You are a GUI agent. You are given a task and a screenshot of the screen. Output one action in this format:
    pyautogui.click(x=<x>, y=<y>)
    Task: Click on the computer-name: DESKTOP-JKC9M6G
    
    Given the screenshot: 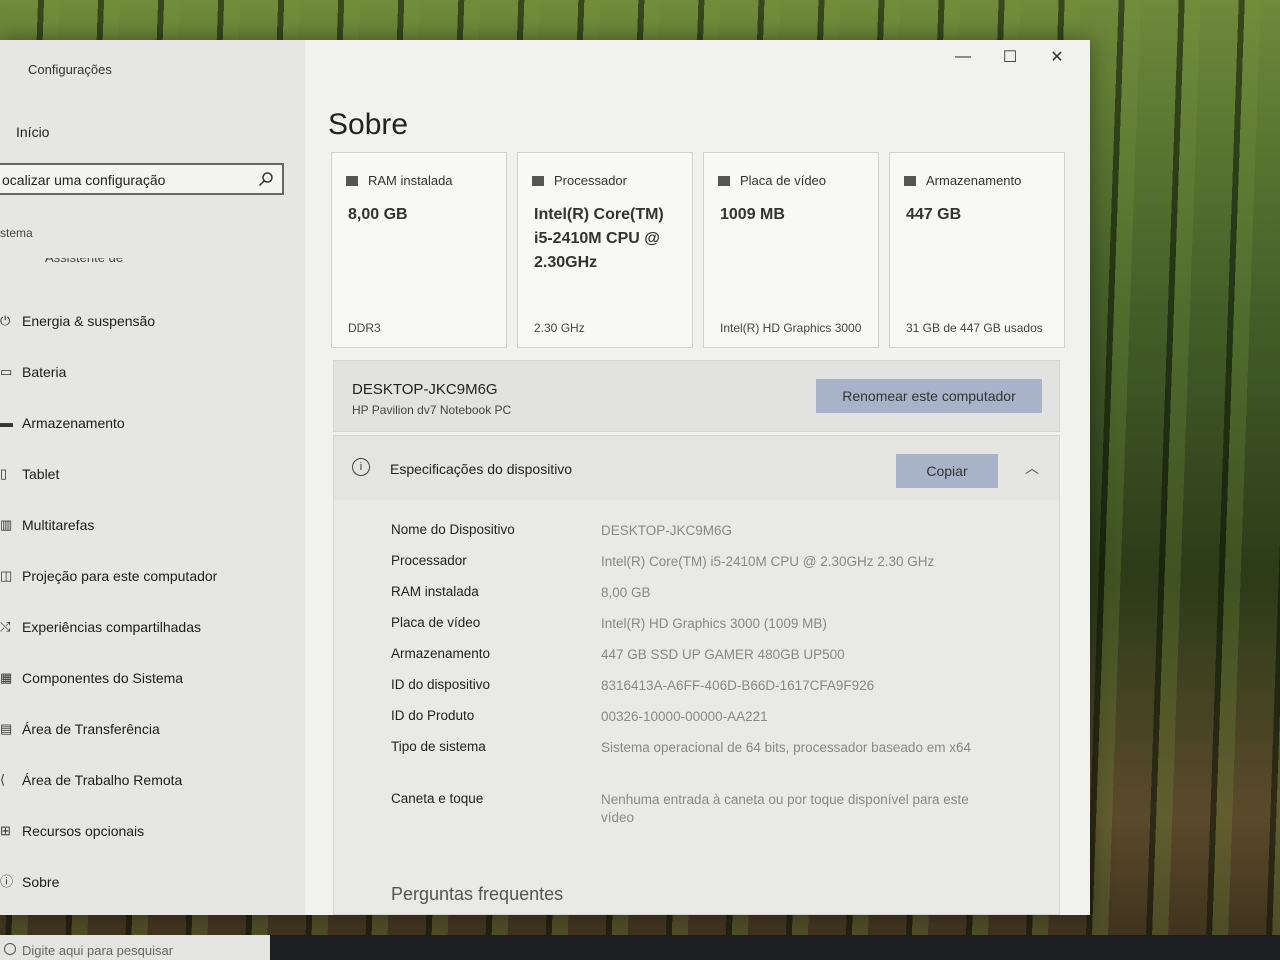 What is the action you would take?
    pyautogui.click(x=425, y=389)
    